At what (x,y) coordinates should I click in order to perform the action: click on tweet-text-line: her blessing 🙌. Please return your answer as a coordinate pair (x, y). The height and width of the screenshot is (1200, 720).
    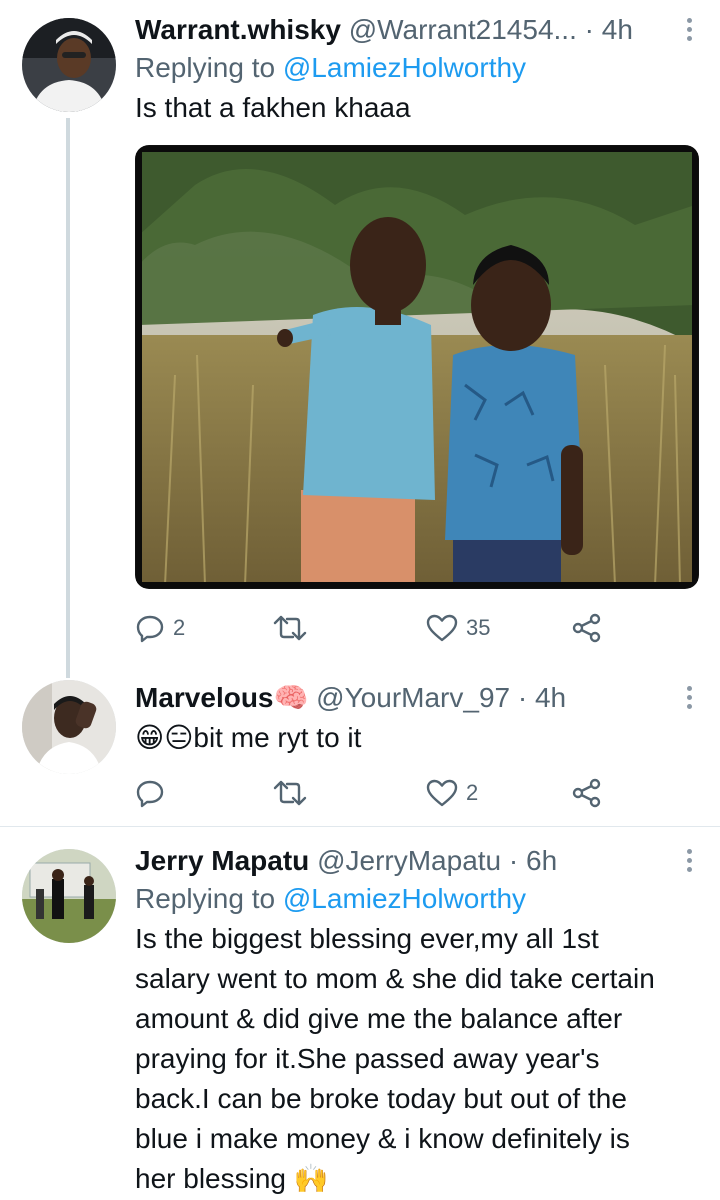
    Looking at the image, I should click on (232, 1178).